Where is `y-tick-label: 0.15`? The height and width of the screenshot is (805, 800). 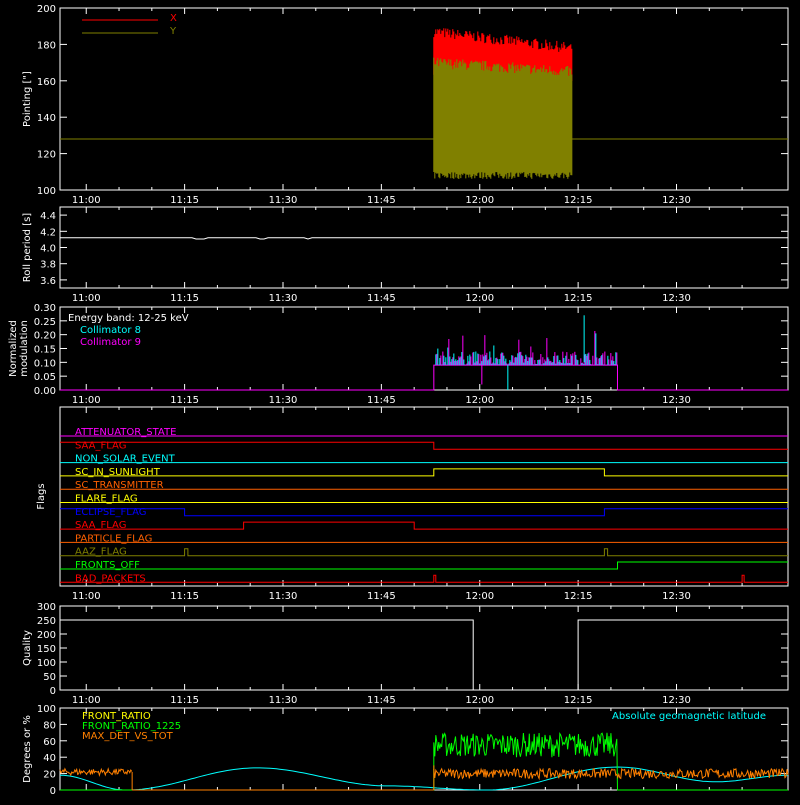 y-tick-label: 0.15 is located at coordinates (45, 350).